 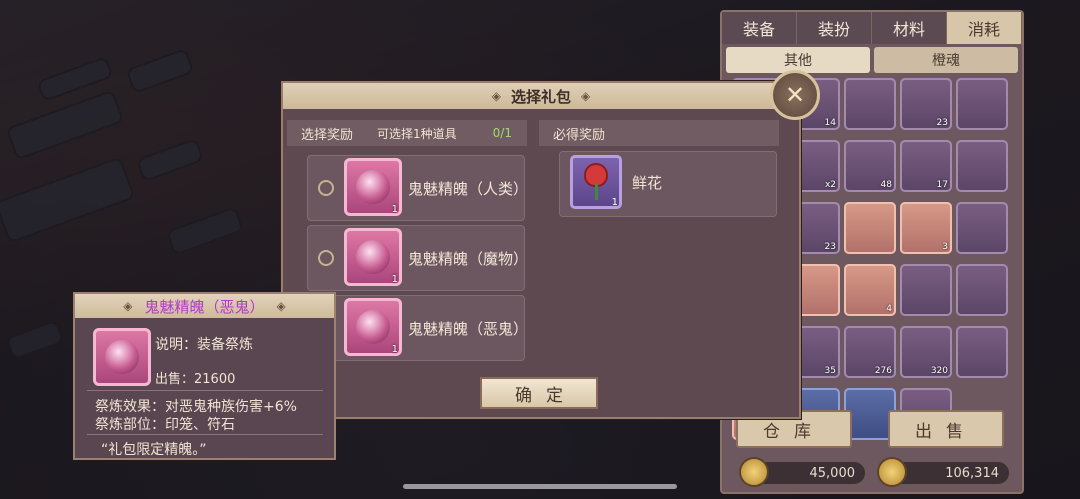 What do you see at coordinates (579, 135) in the screenshot?
I see `guaranteed-reward-title: 必得奖励` at bounding box center [579, 135].